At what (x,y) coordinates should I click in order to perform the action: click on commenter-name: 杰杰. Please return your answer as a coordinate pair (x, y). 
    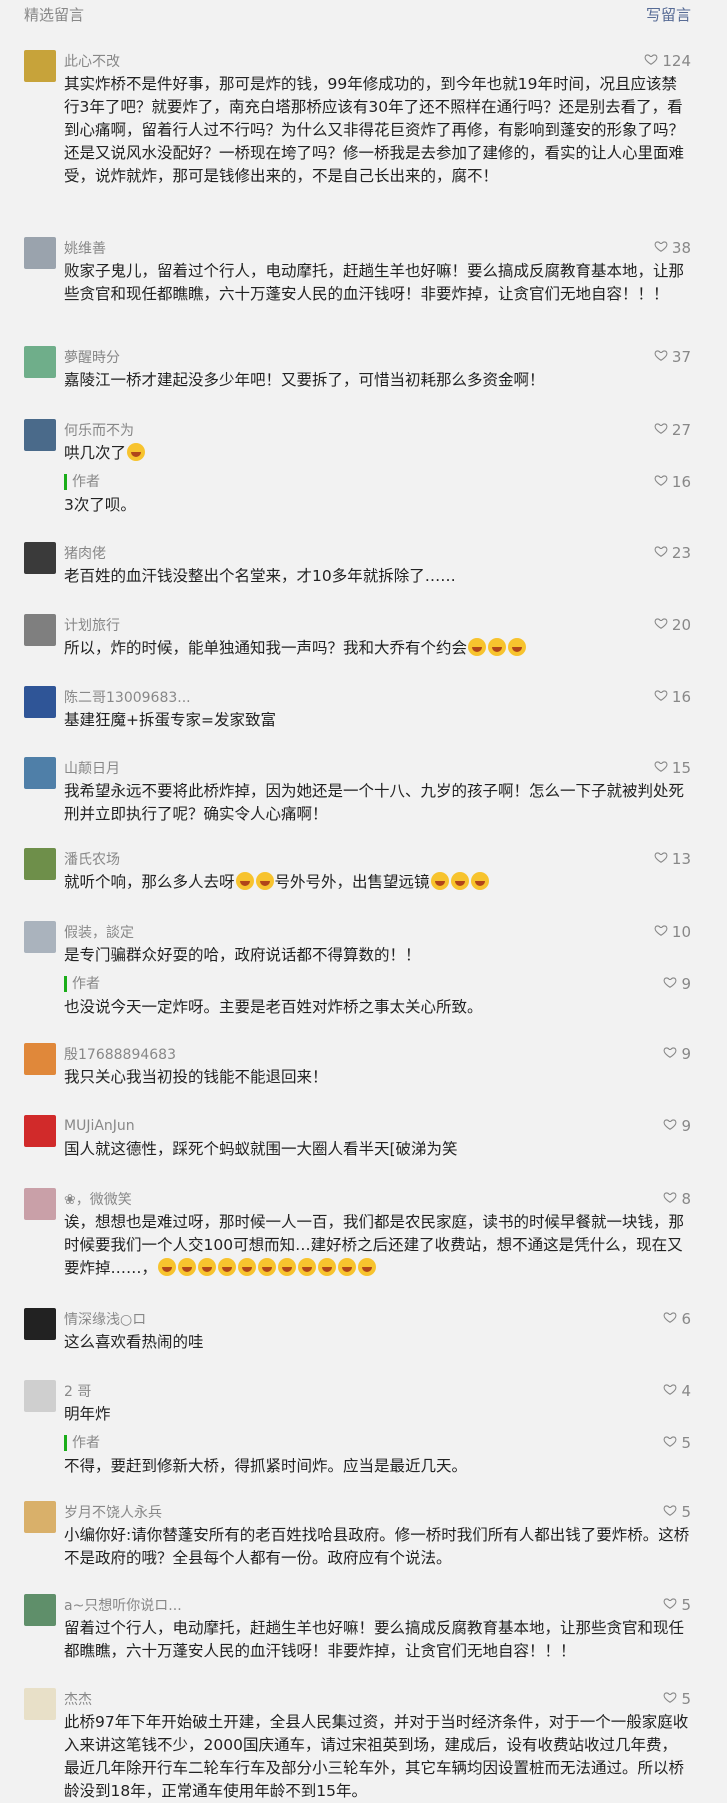
    Looking at the image, I should click on (78, 1699).